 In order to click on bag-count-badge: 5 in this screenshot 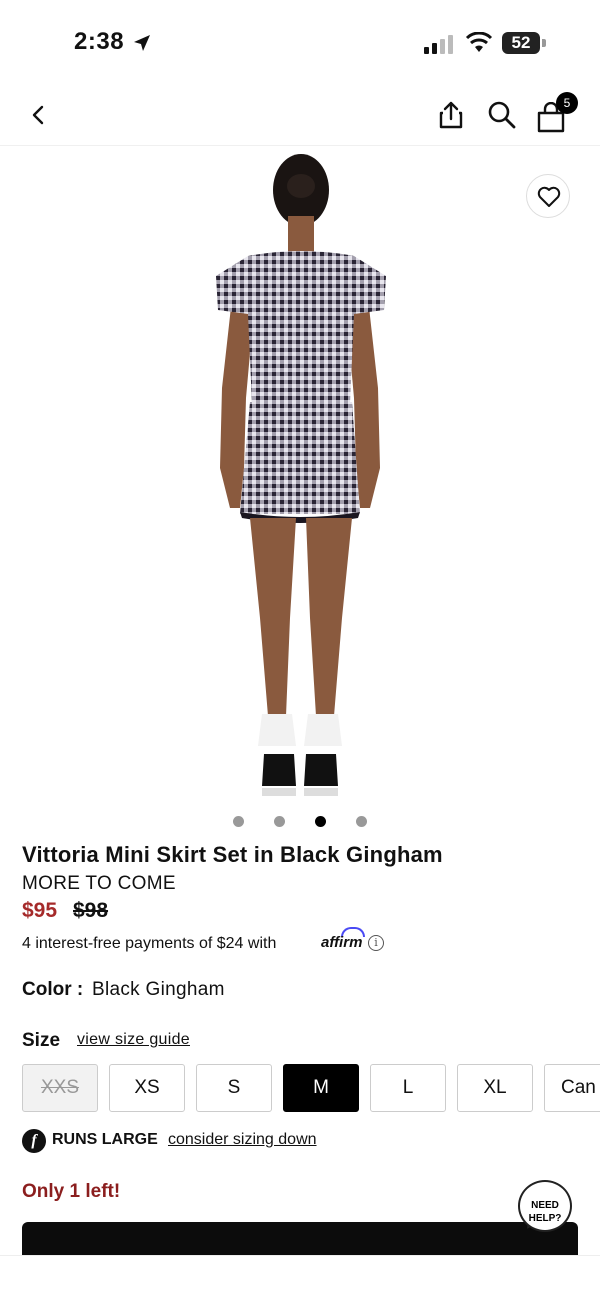, I will do `click(567, 103)`.